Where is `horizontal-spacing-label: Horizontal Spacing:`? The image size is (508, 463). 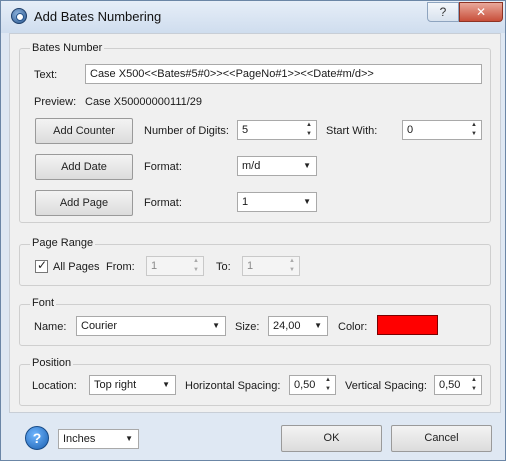
horizontal-spacing-label: Horizontal Spacing: is located at coordinates (233, 386).